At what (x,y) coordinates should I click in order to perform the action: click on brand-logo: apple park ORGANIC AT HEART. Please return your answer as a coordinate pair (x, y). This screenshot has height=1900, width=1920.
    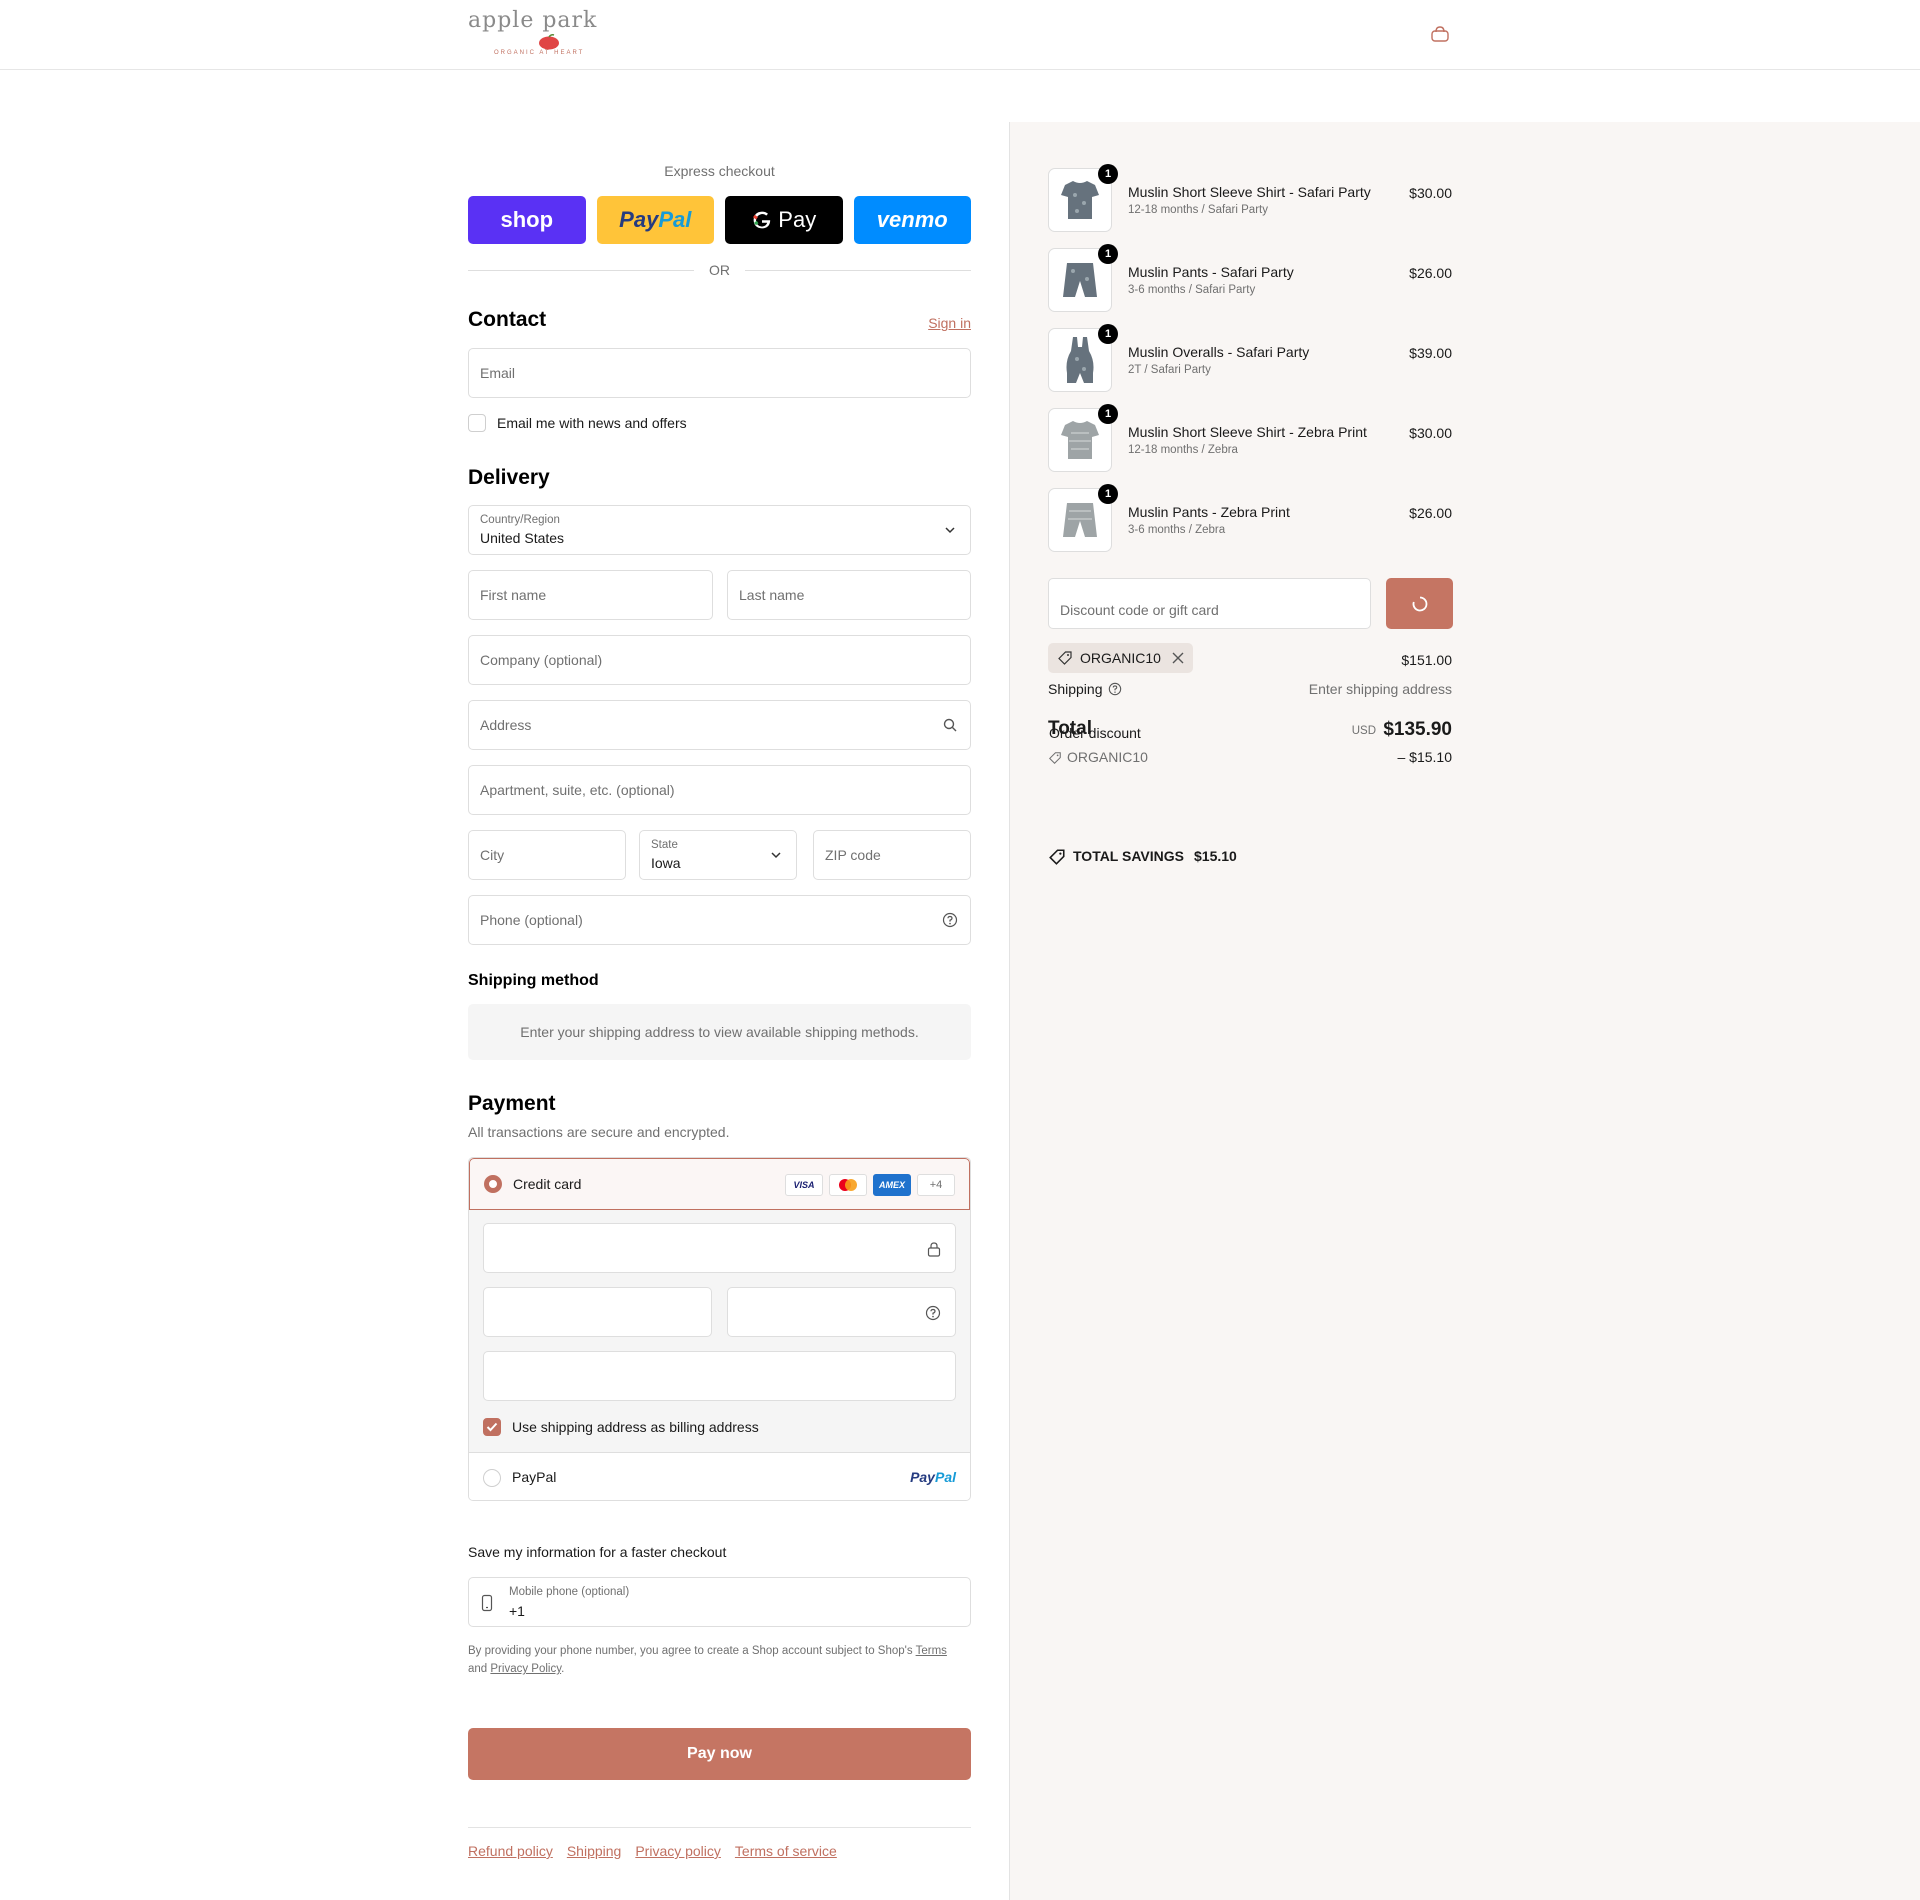
    Looking at the image, I should click on (551, 35).